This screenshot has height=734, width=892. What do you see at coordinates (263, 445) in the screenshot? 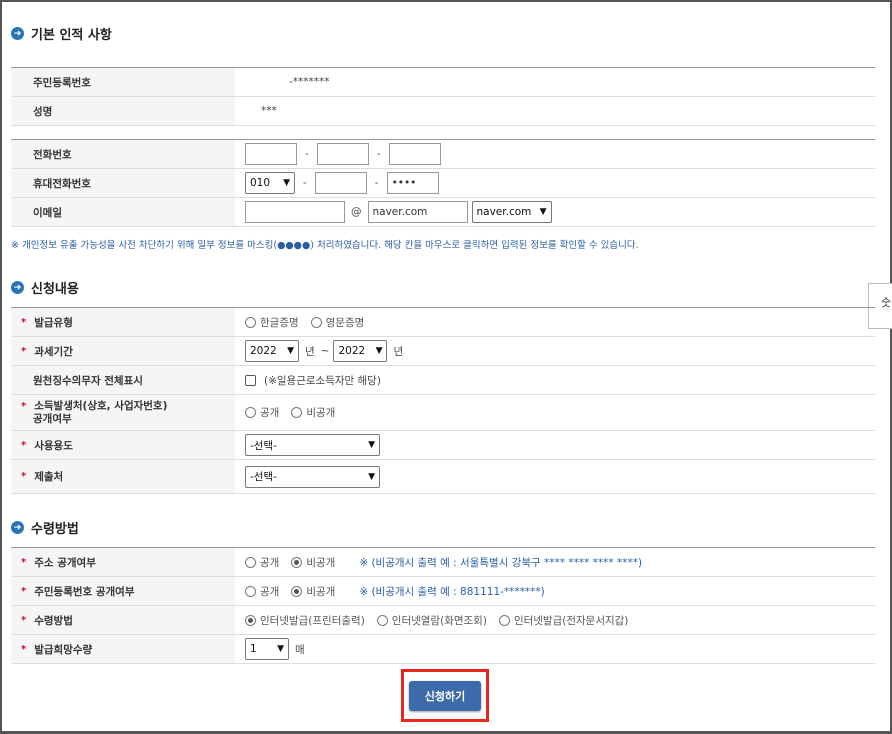
I see `purpose-select-value: -선택-` at bounding box center [263, 445].